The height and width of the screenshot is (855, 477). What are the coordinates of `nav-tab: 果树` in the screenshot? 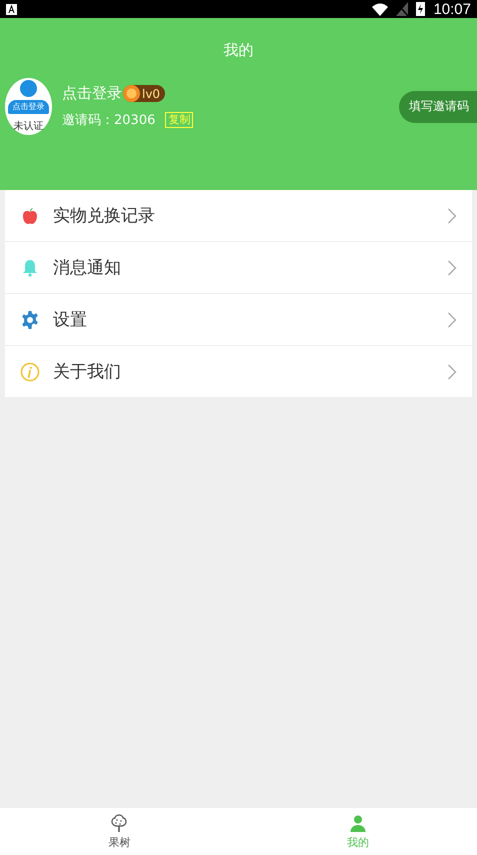 It's located at (119, 831).